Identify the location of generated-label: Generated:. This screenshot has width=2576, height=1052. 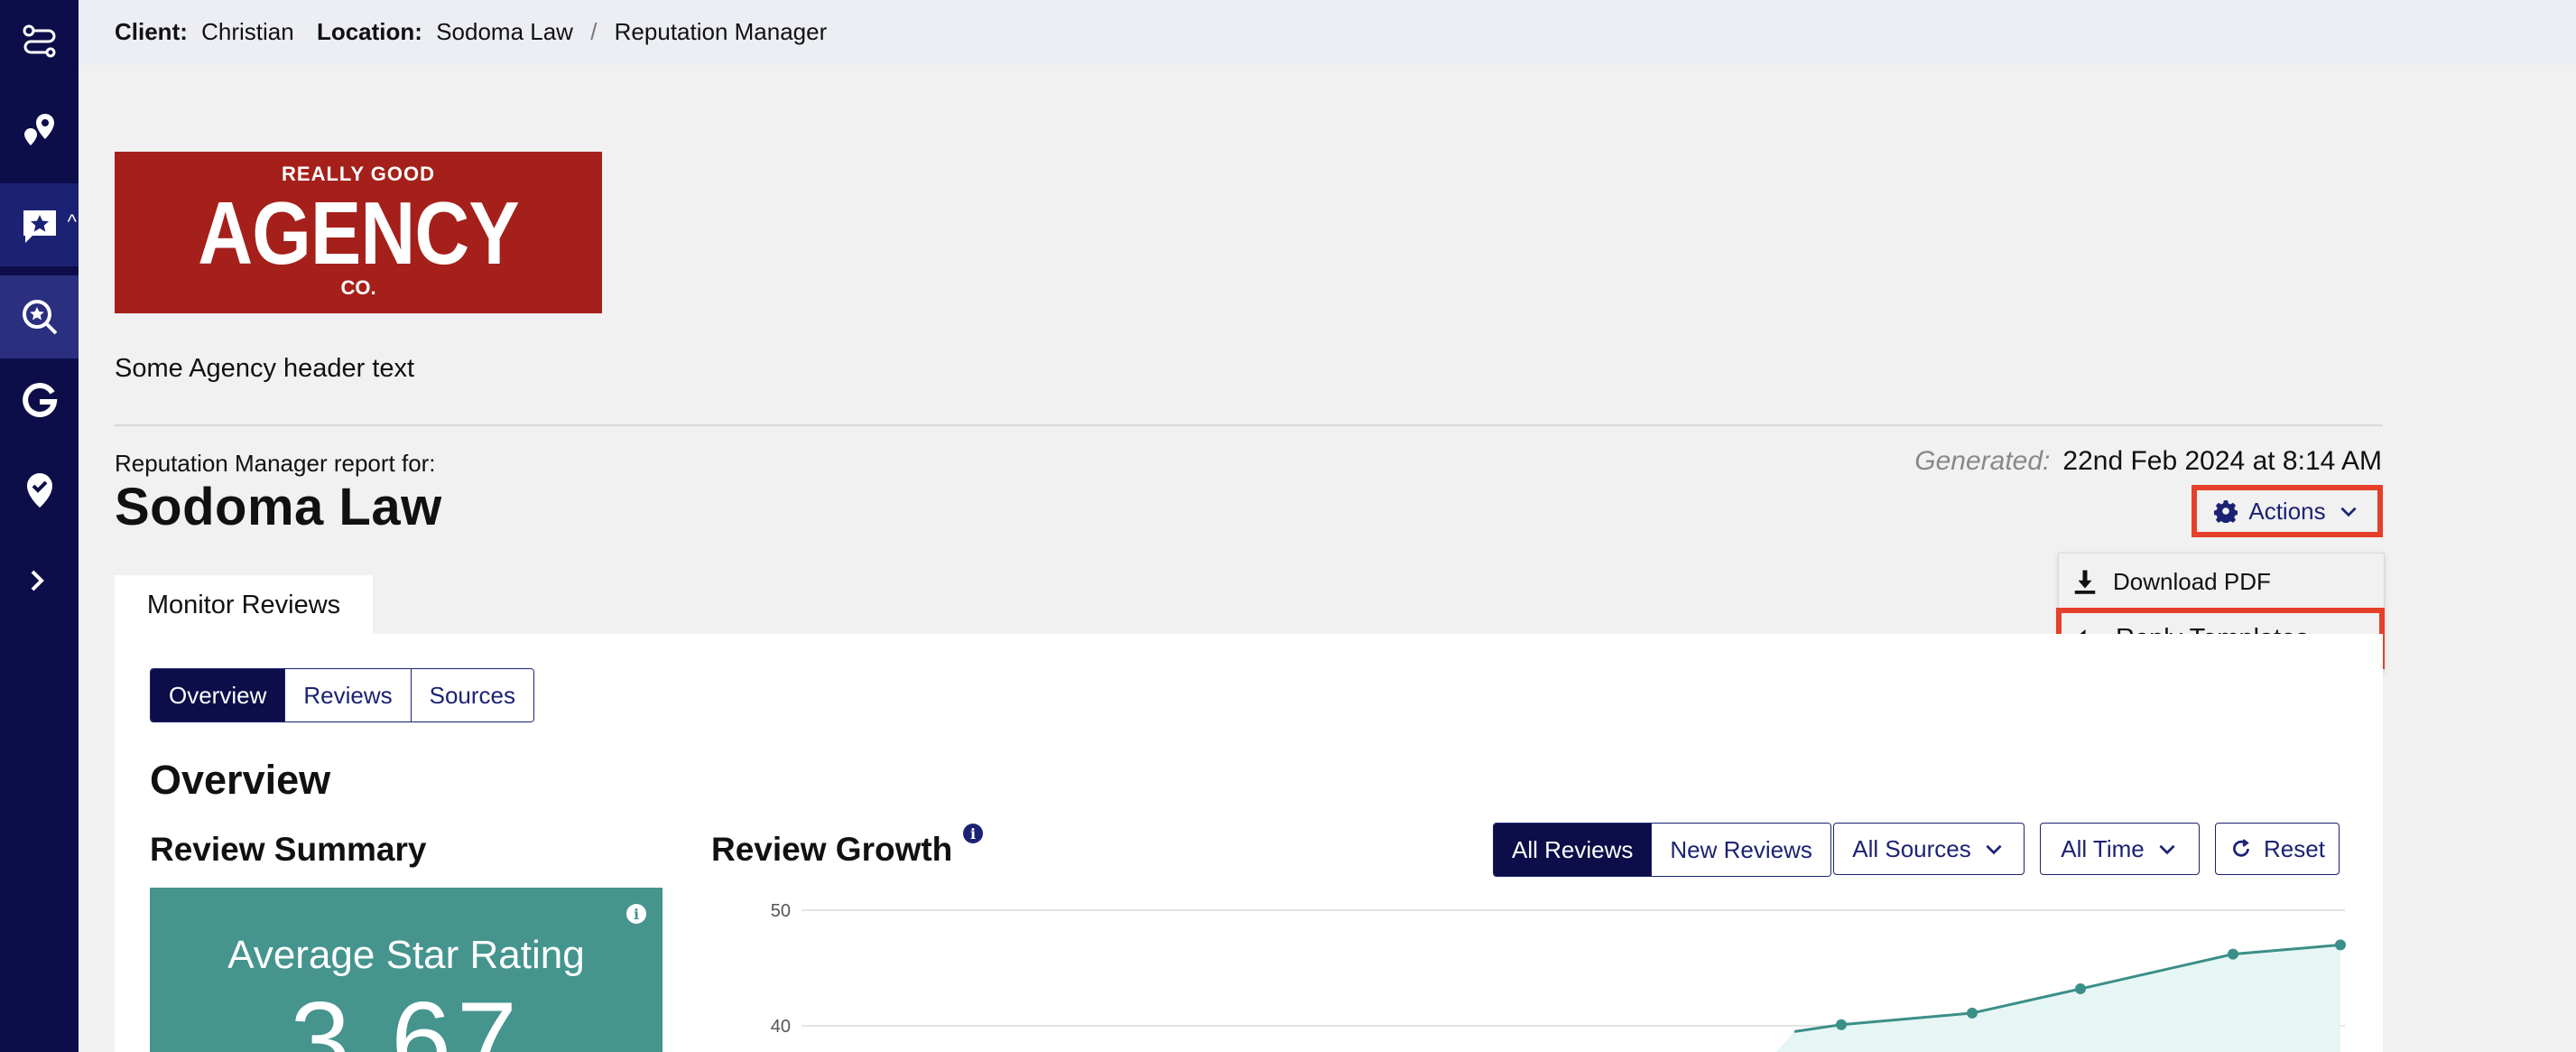
(1982, 461).